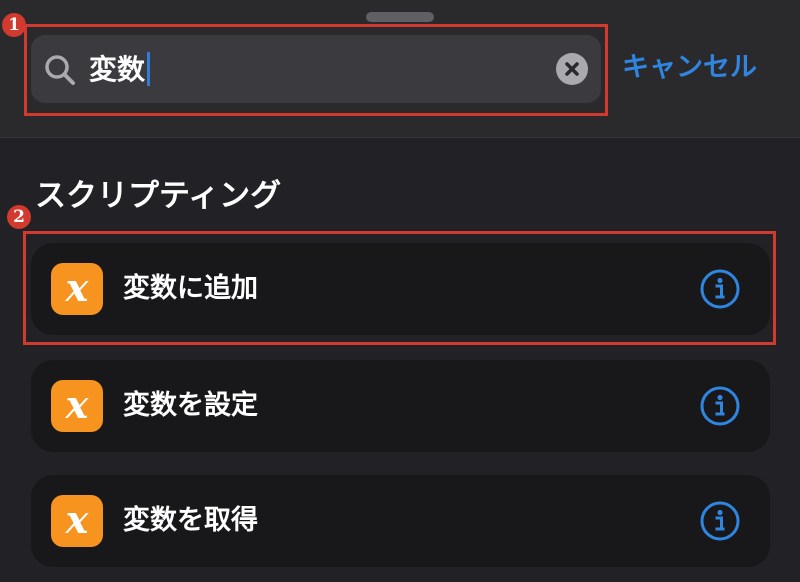  I want to click on action-row-get-variable: x 変数を取得, so click(400, 521).